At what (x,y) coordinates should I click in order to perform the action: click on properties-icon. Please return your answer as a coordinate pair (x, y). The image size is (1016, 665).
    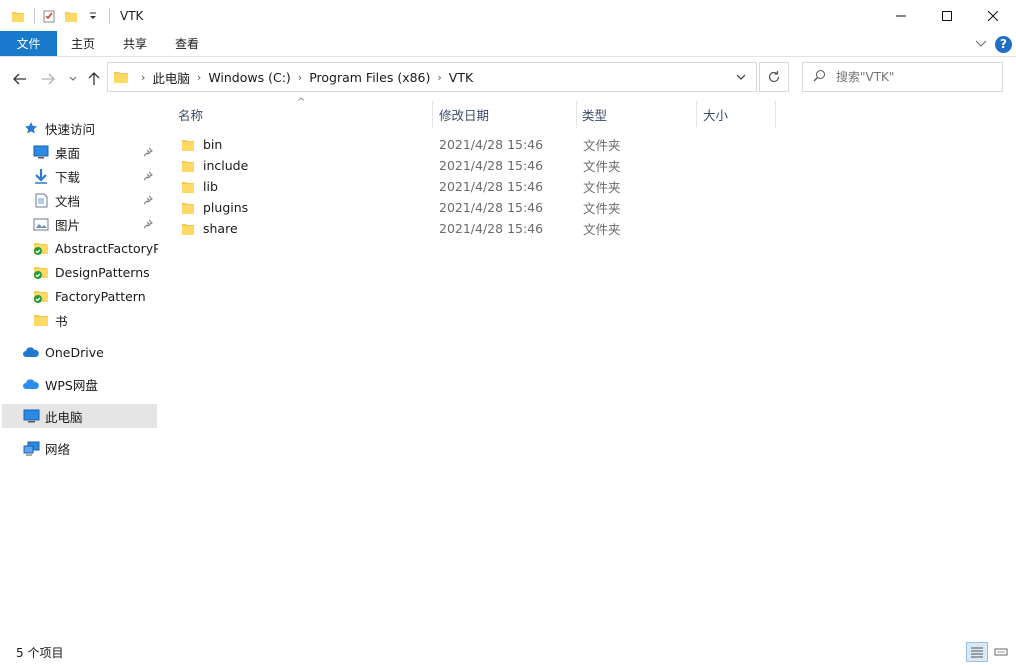
    Looking at the image, I should click on (49, 16).